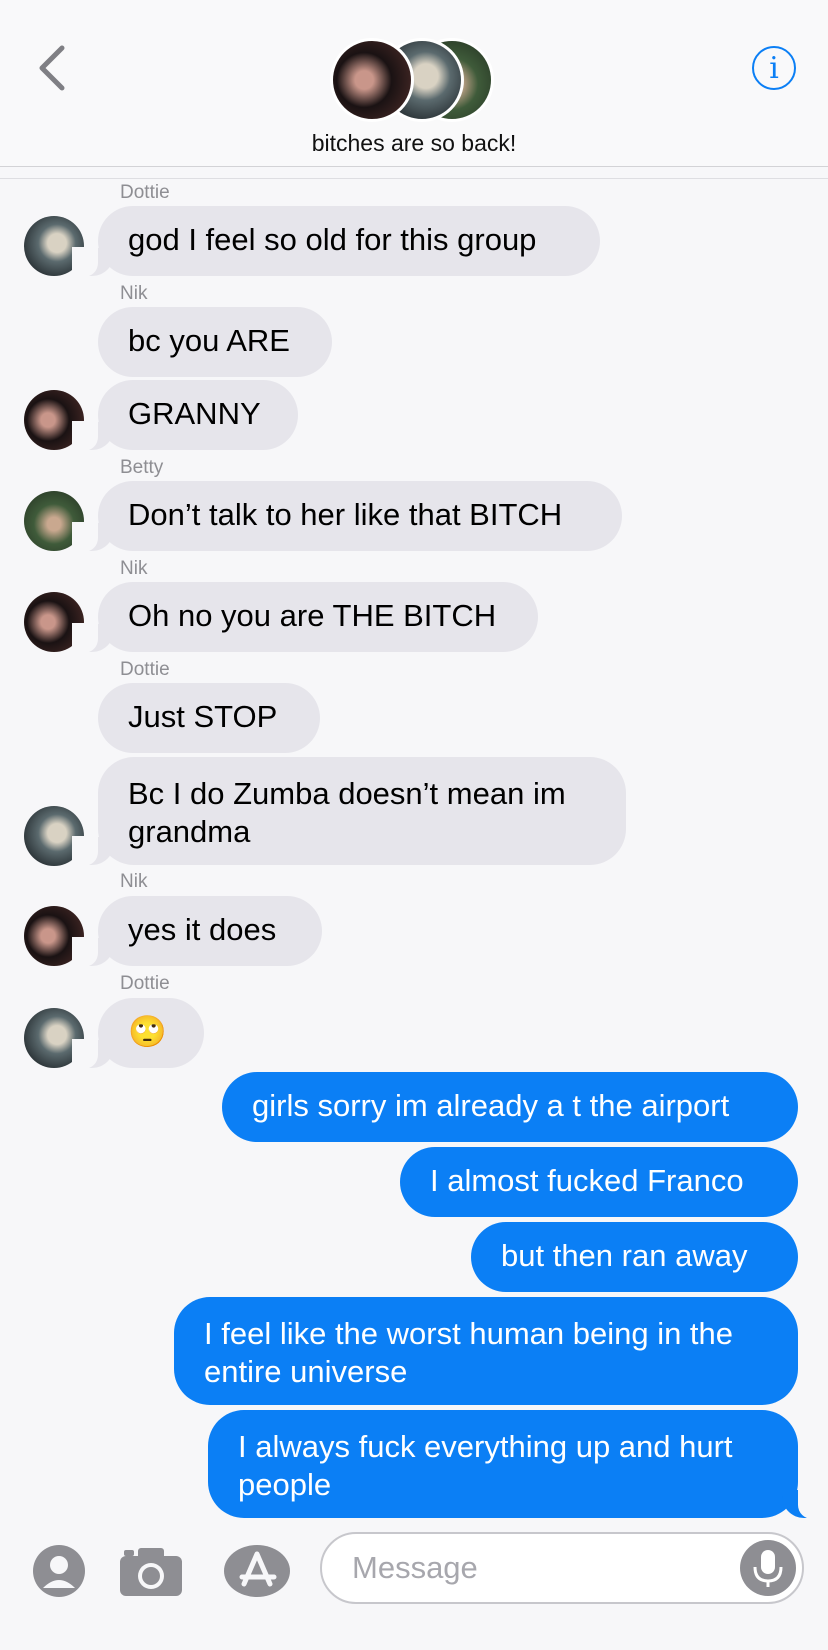 Image resolution: width=828 pixels, height=1650 pixels. I want to click on contact-button, so click(59, 1573).